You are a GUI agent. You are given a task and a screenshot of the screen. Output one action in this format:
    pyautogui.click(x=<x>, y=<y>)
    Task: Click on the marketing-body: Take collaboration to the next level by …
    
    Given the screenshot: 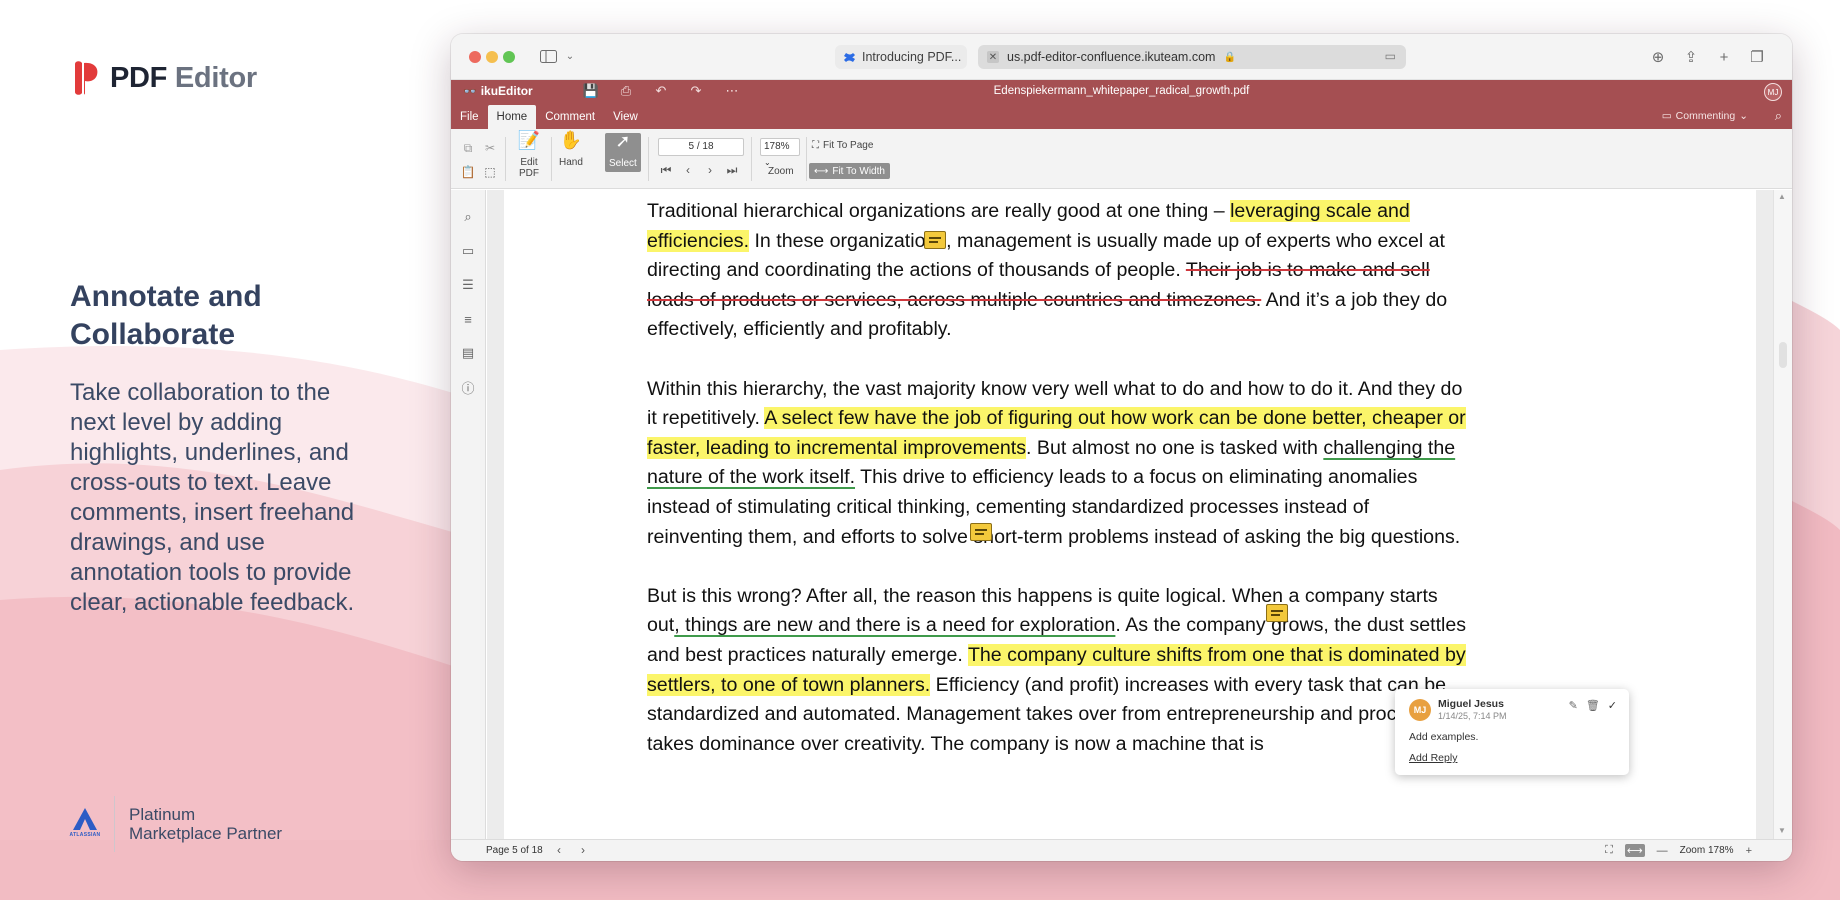 What is the action you would take?
    pyautogui.click(x=212, y=497)
    